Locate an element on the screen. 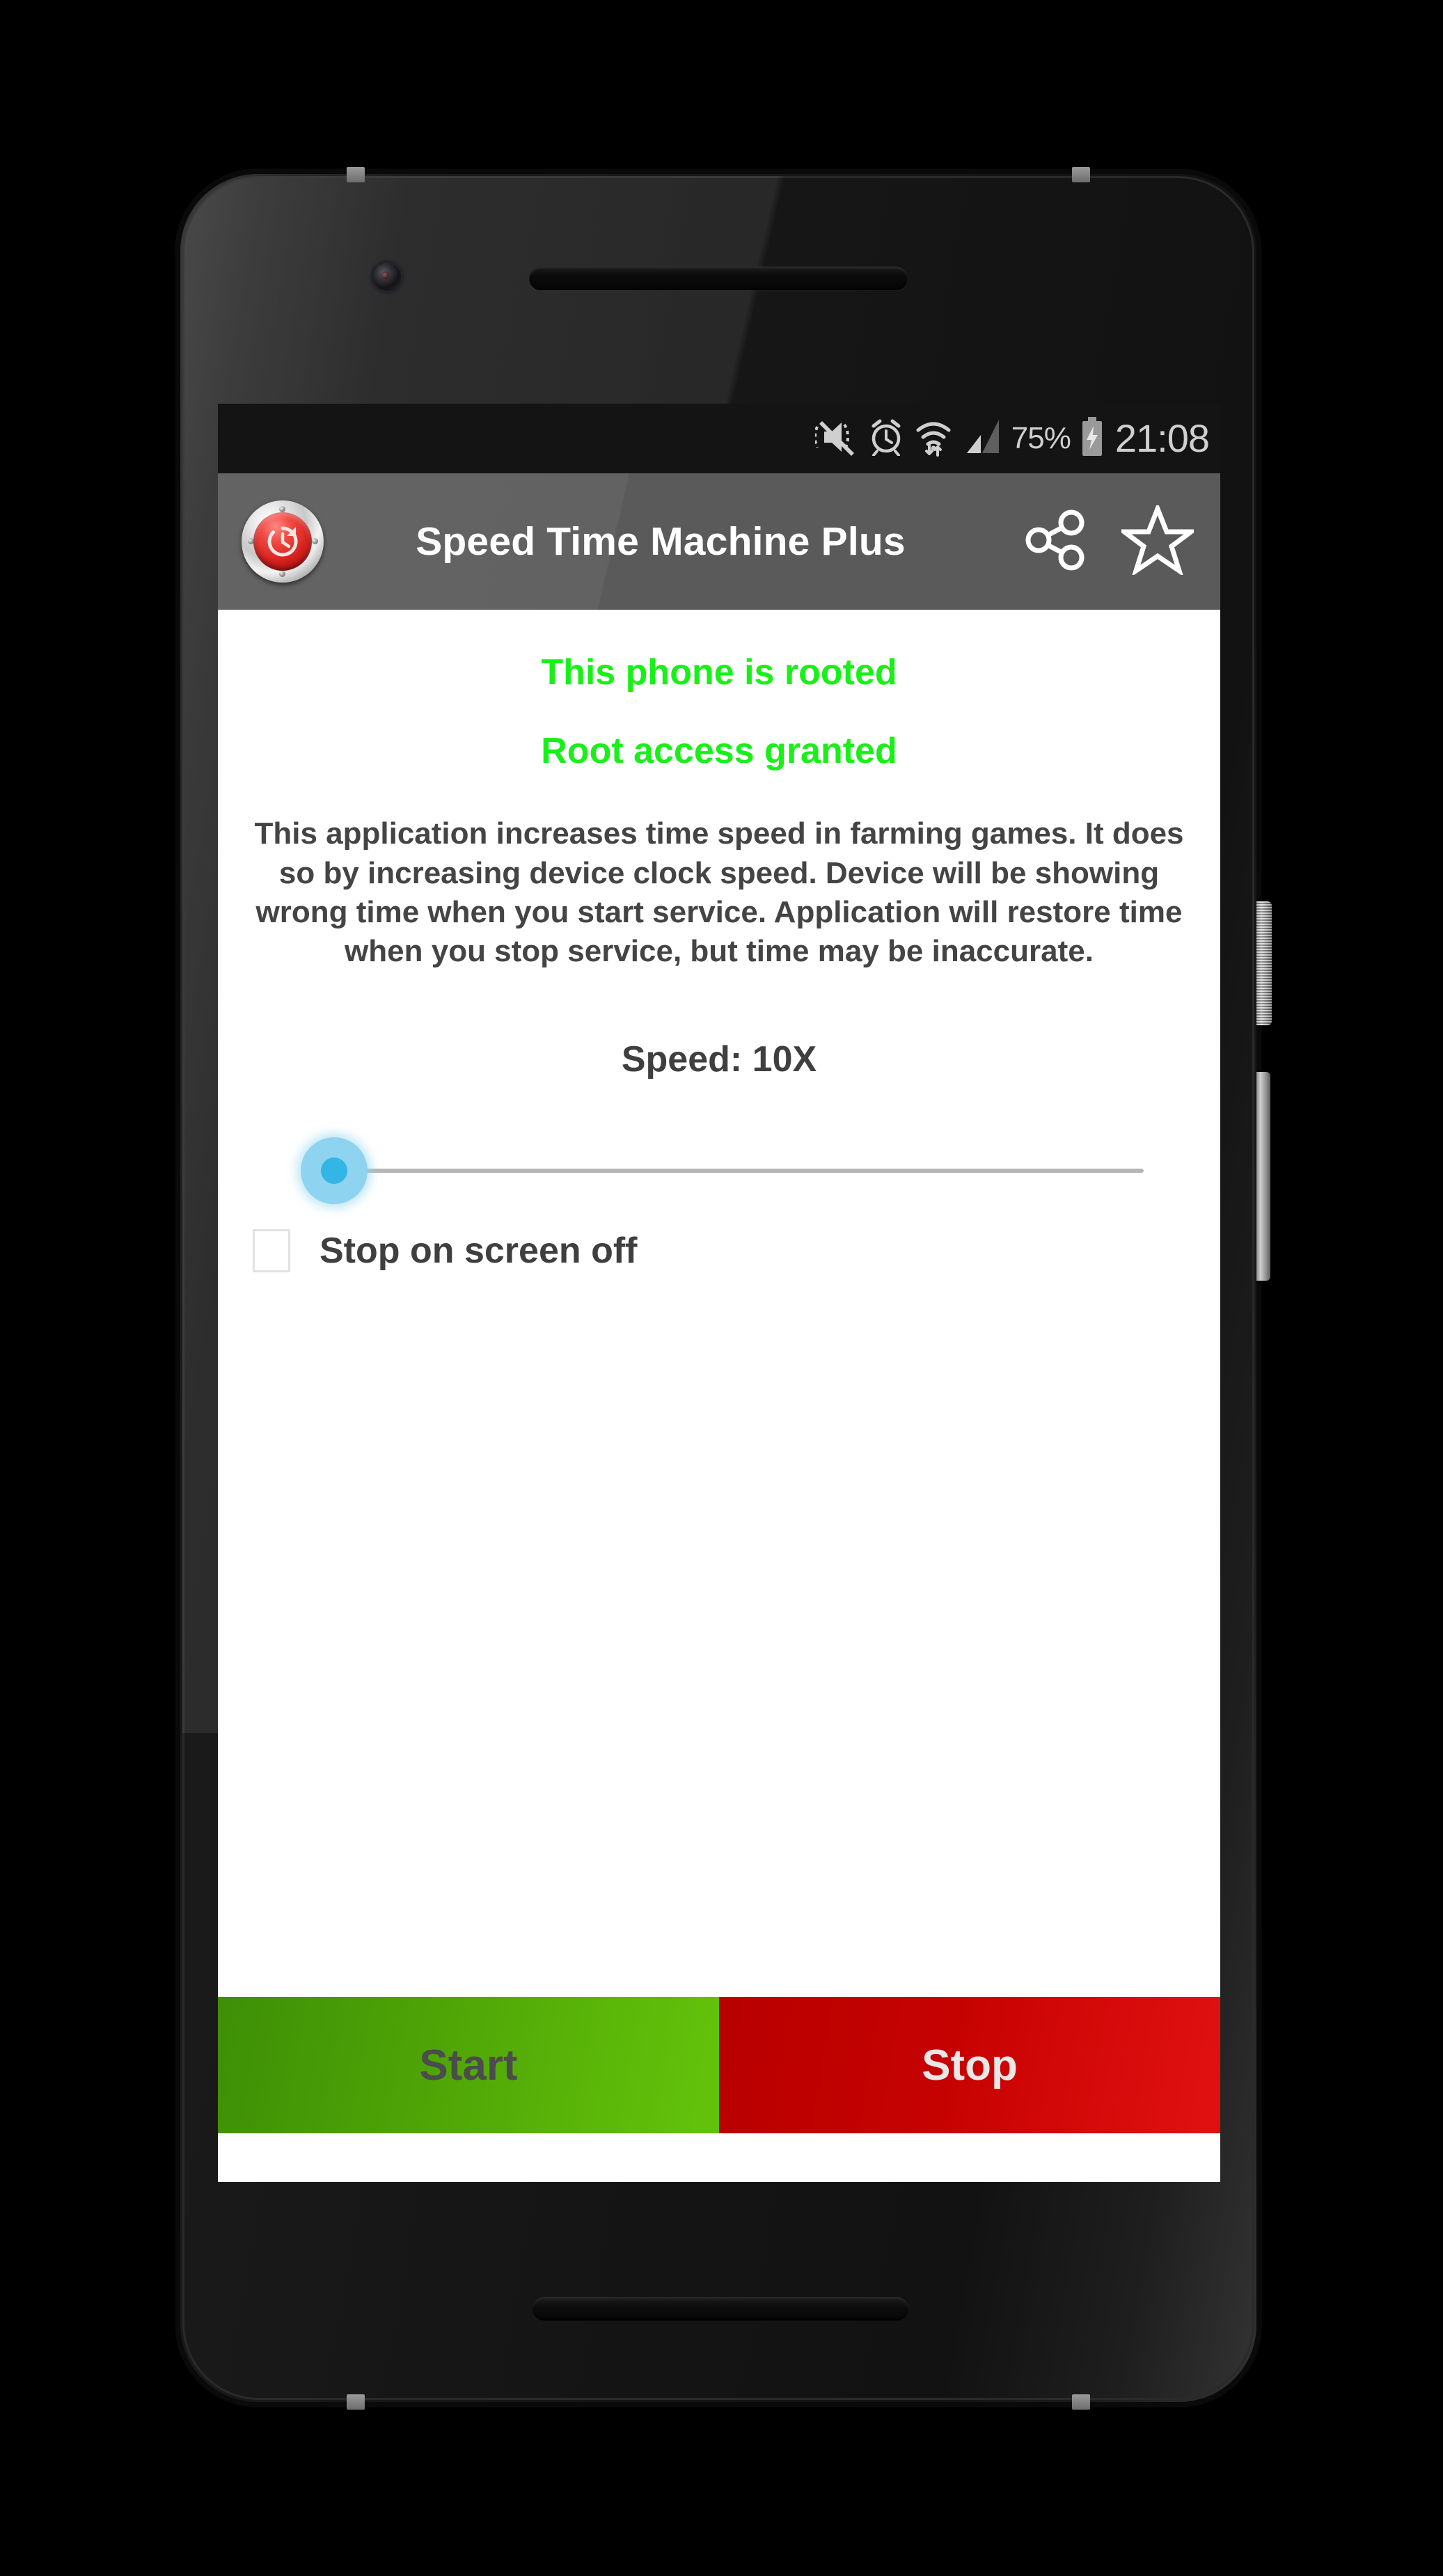 Image resolution: width=1443 pixels, height=2576 pixels. stop-on-screen-off-label: Stop on screen off is located at coordinates (479, 1250).